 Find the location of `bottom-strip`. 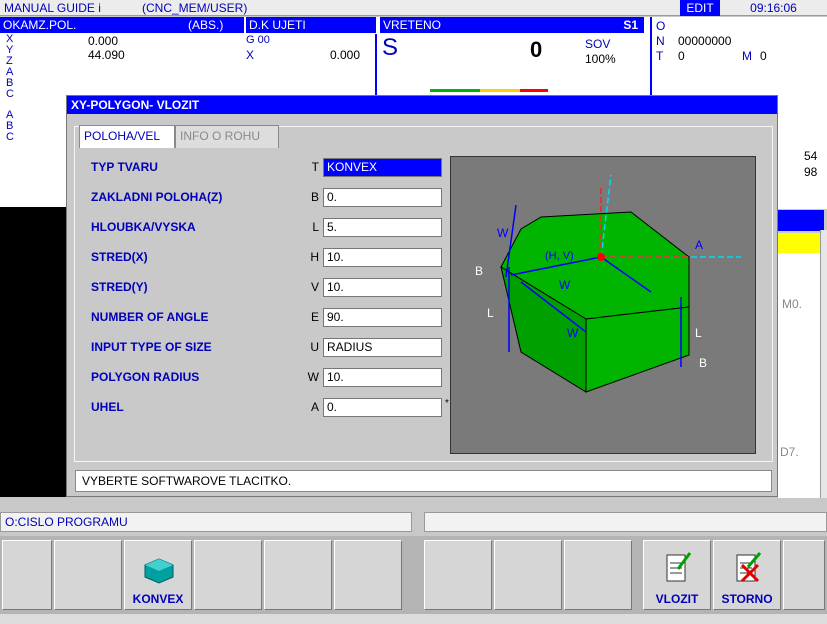

bottom-strip is located at coordinates (413, 619).